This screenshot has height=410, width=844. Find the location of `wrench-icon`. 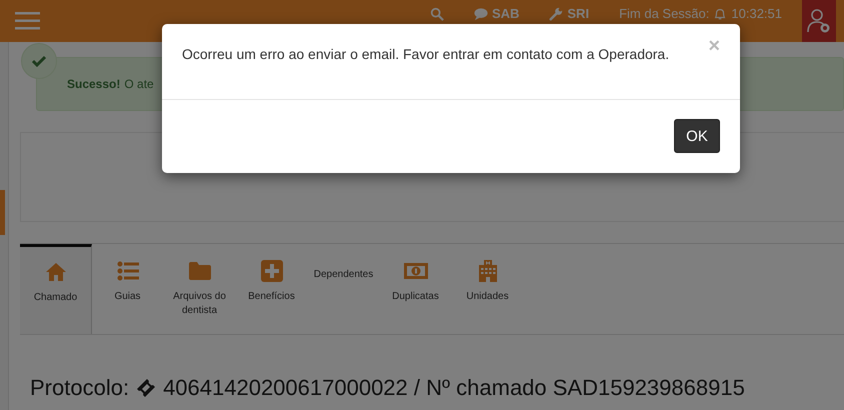

wrench-icon is located at coordinates (556, 14).